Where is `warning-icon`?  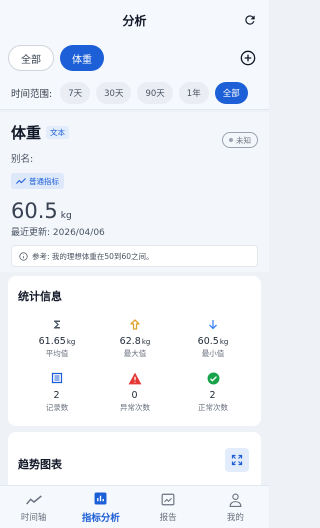
warning-icon is located at coordinates (135, 378).